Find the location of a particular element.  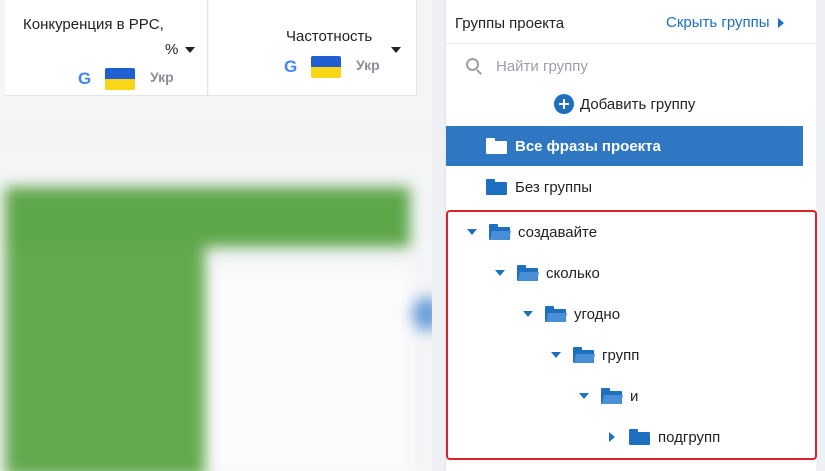

hide-groups-label: Скрыть группы is located at coordinates (718, 22).